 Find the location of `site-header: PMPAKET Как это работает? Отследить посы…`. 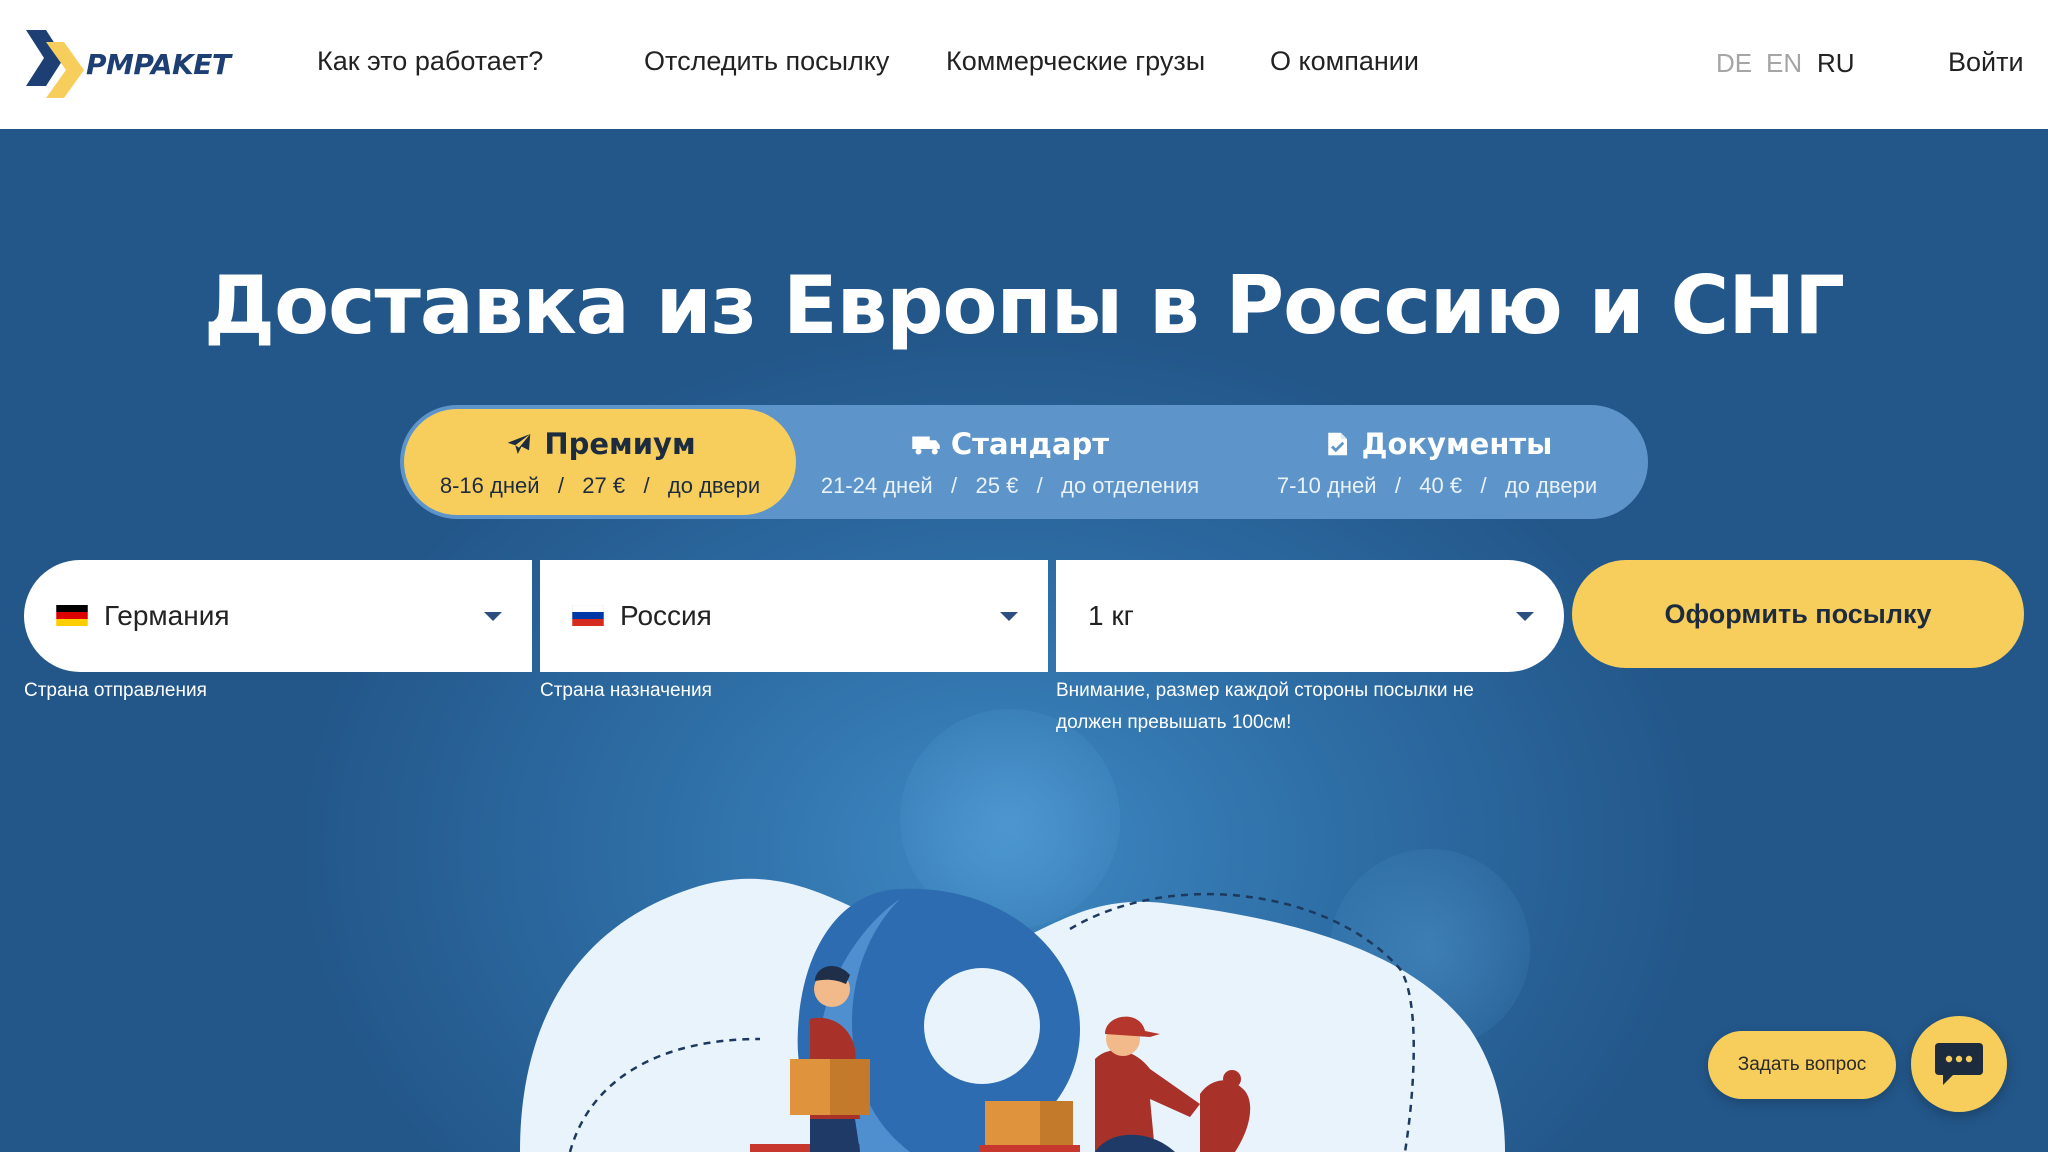

site-header: PMPAKET Как это работает? Отследить посы… is located at coordinates (1024, 64).